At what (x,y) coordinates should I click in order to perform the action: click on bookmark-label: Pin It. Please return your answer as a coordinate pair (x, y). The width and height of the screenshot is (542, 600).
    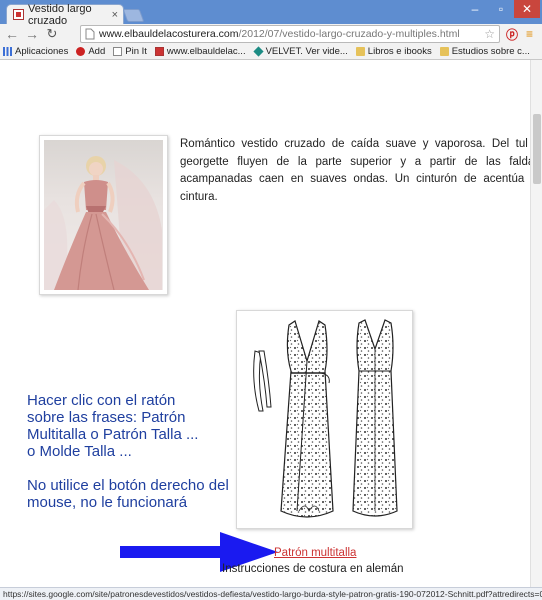
    Looking at the image, I should click on (136, 51).